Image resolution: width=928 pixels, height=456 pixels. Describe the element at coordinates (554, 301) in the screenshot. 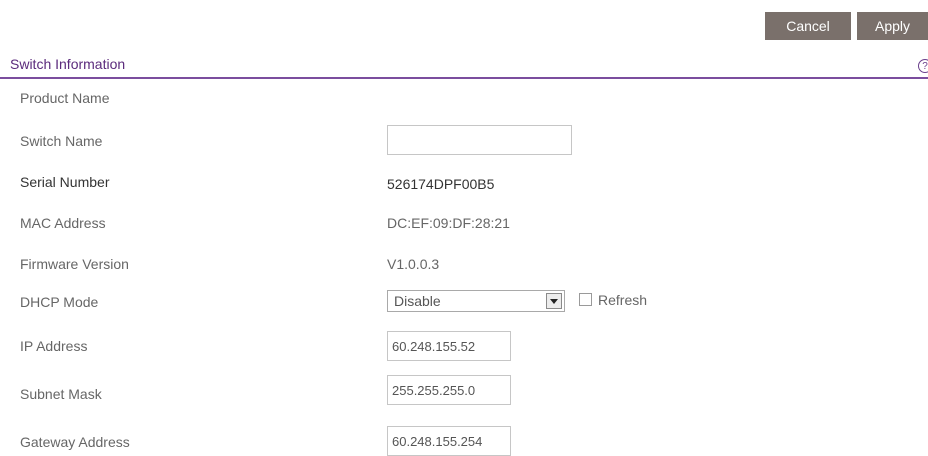

I see `chevron-down-icon` at that location.